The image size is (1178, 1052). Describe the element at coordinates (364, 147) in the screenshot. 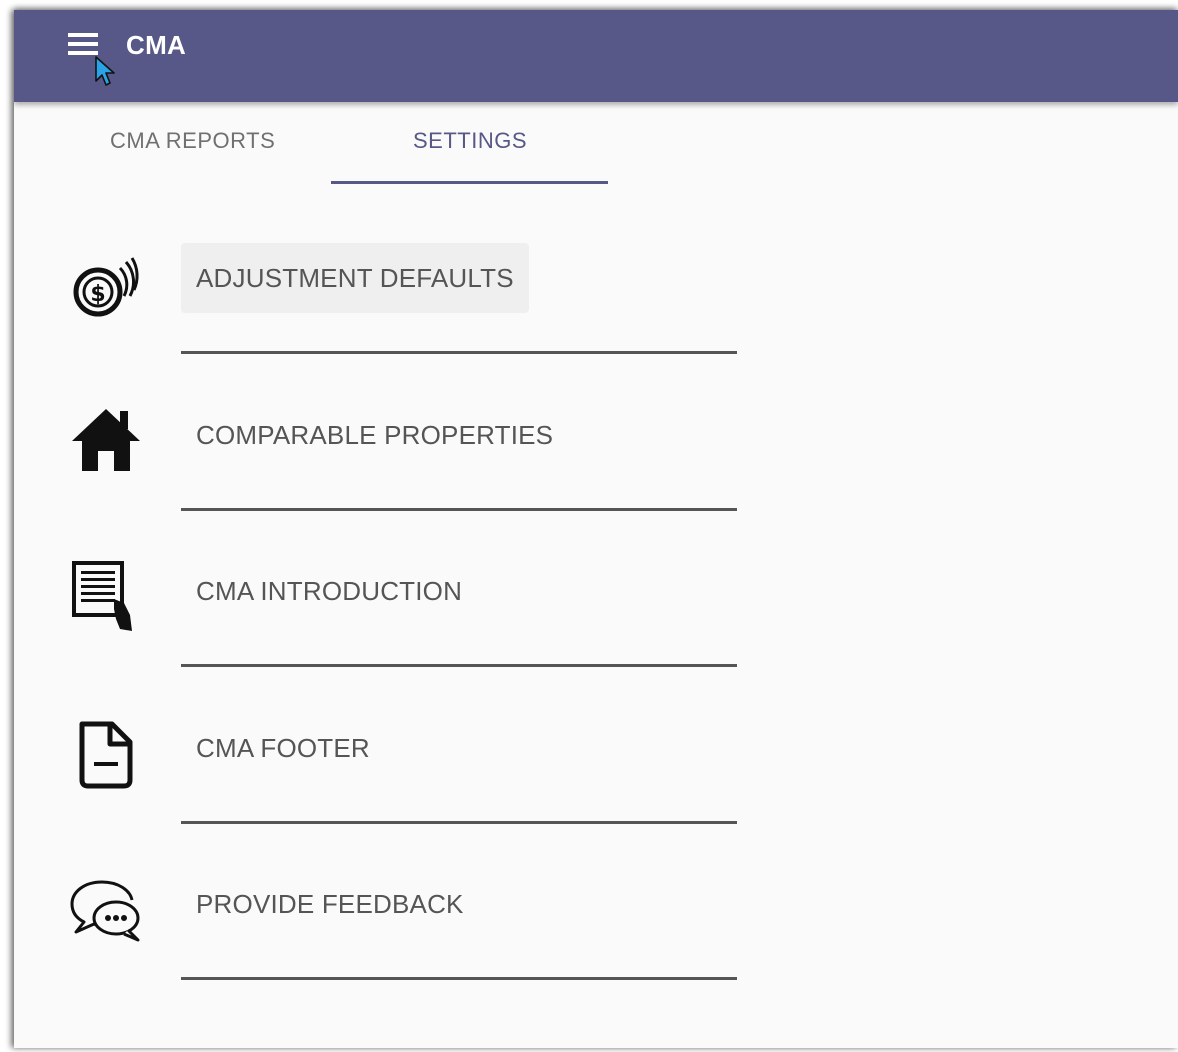

I see `tab-bar: CMA REPORTS SETTINGS` at that location.